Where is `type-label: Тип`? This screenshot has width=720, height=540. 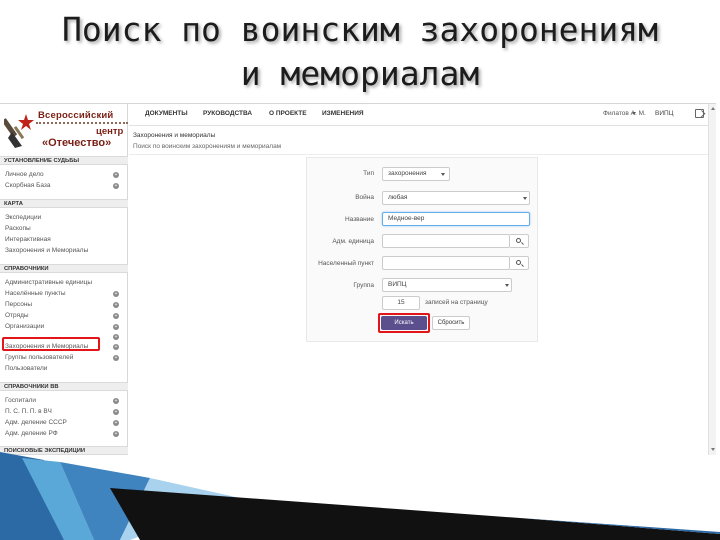
type-label: Тип is located at coordinates (368, 173).